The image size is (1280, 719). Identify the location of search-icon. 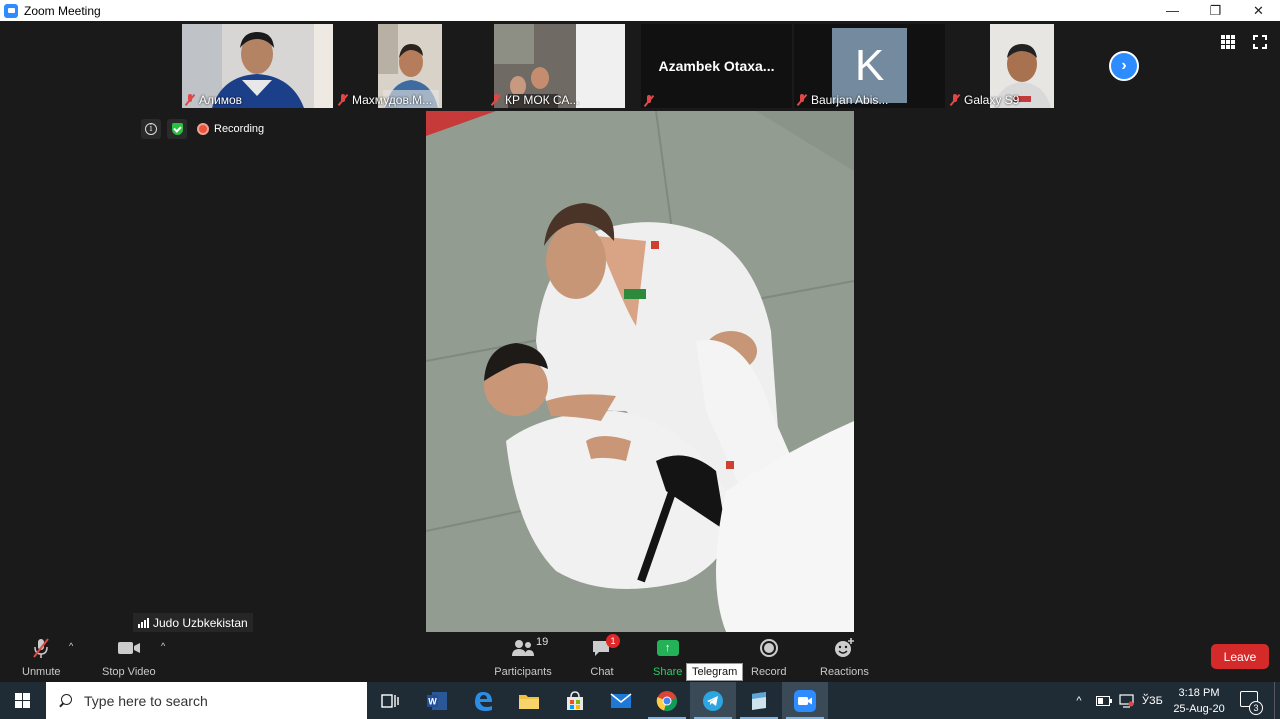
(65, 700).